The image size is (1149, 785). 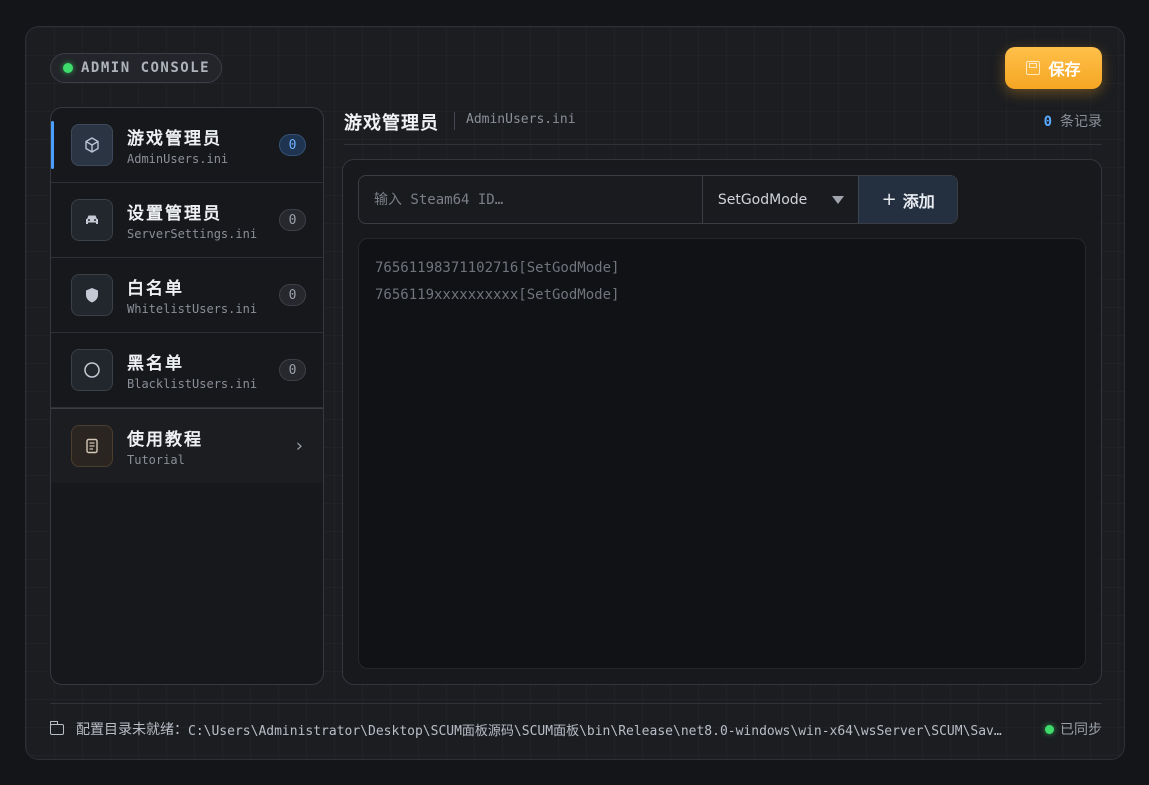 What do you see at coordinates (174, 214) in the screenshot?
I see `sidebar-item-title: 设置管理员` at bounding box center [174, 214].